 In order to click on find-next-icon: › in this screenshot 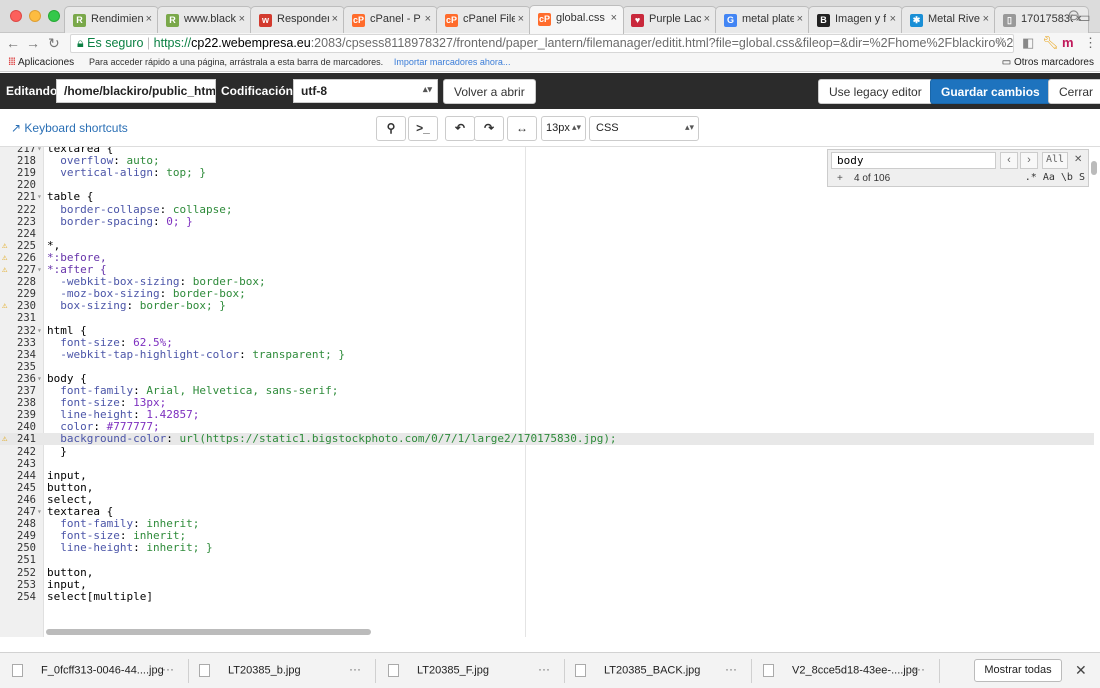, I will do `click(1029, 160)`.